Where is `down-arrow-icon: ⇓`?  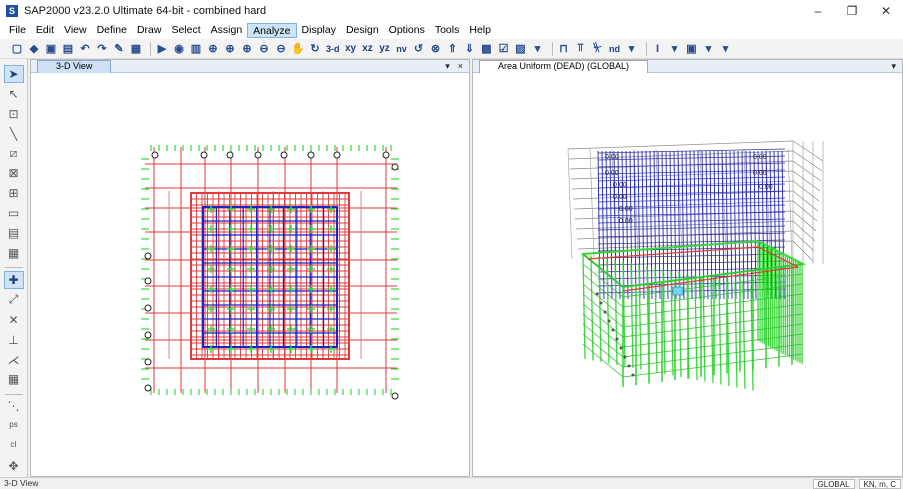
down-arrow-icon: ⇓ is located at coordinates (470, 49).